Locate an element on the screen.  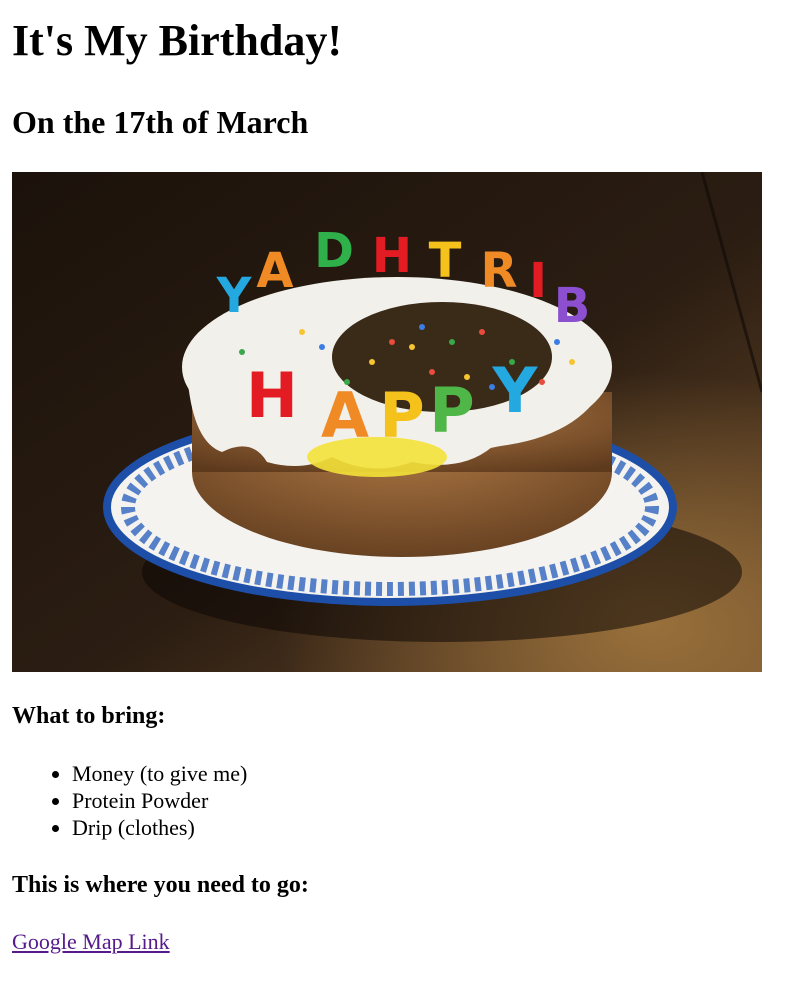
list-item: Money (to give me) is located at coordinates (423, 773).